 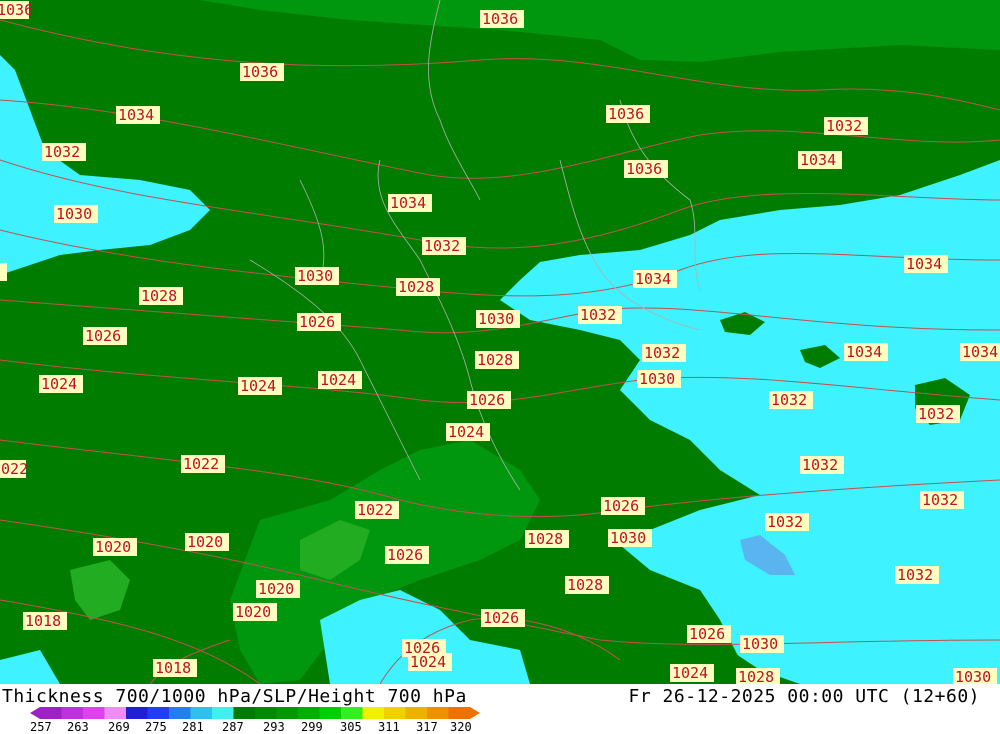 What do you see at coordinates (351, 727) in the screenshot?
I see `scale-tick-label: 305` at bounding box center [351, 727].